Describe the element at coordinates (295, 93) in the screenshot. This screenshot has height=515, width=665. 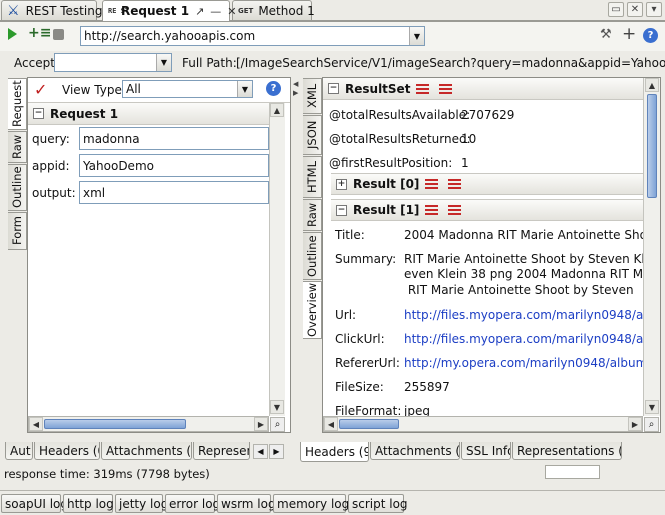
I see `collapse-right-icon: ▶` at that location.